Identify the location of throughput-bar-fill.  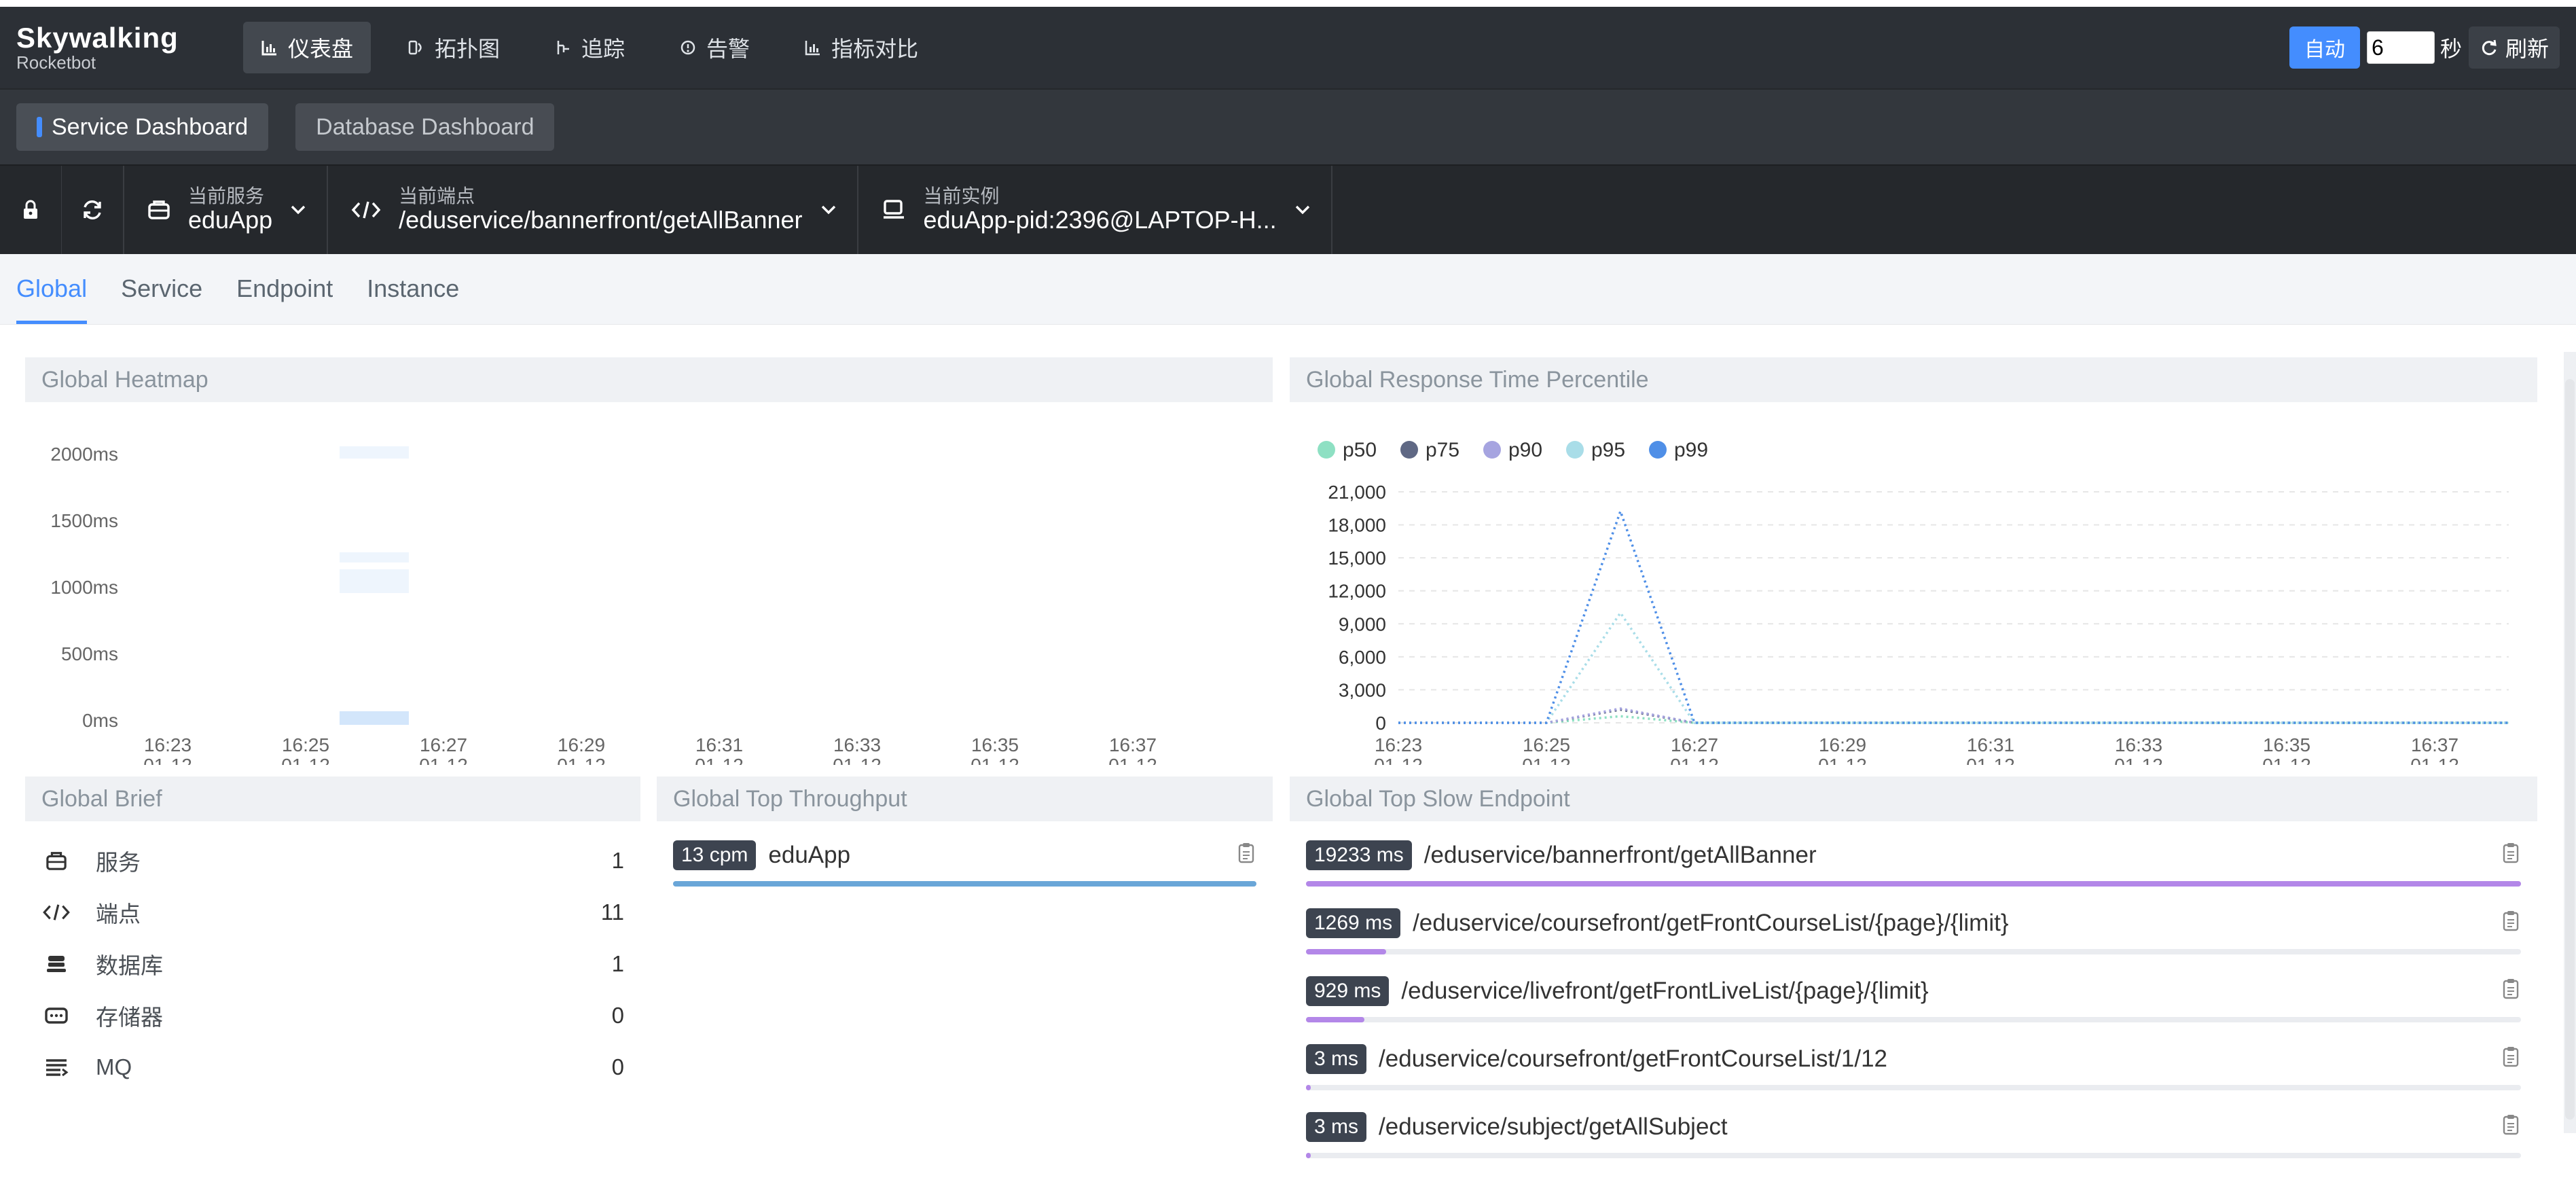
(965, 884).